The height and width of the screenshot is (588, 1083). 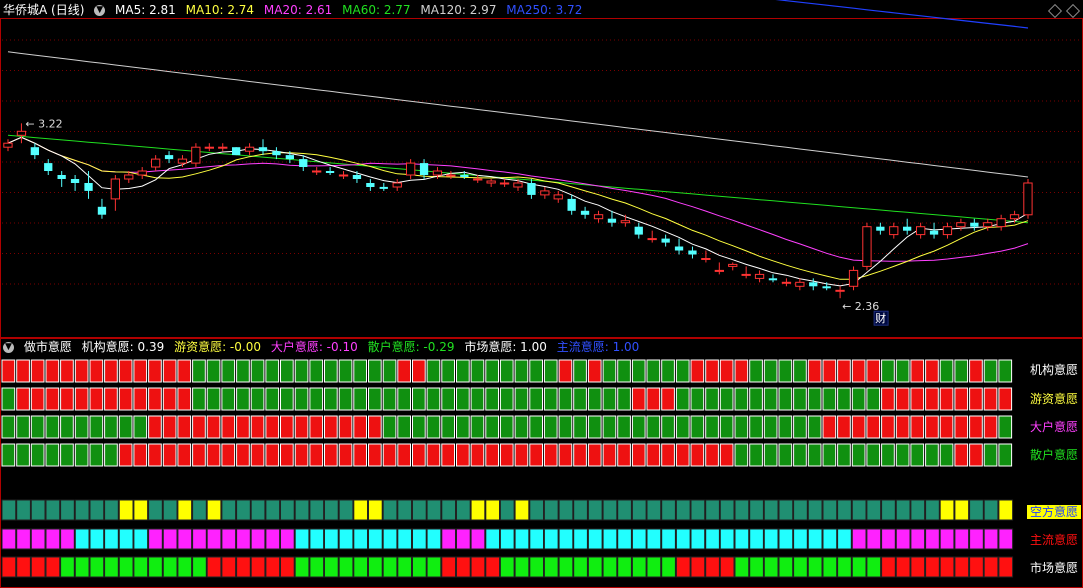 What do you see at coordinates (458, 10) in the screenshot?
I see `ma120-value: MA120: 2.97` at bounding box center [458, 10].